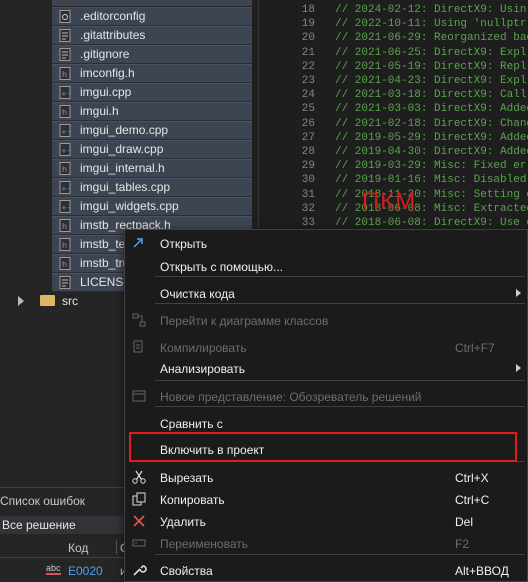 The height and width of the screenshot is (582, 528). I want to click on src-folder-label: src, so click(70, 301).